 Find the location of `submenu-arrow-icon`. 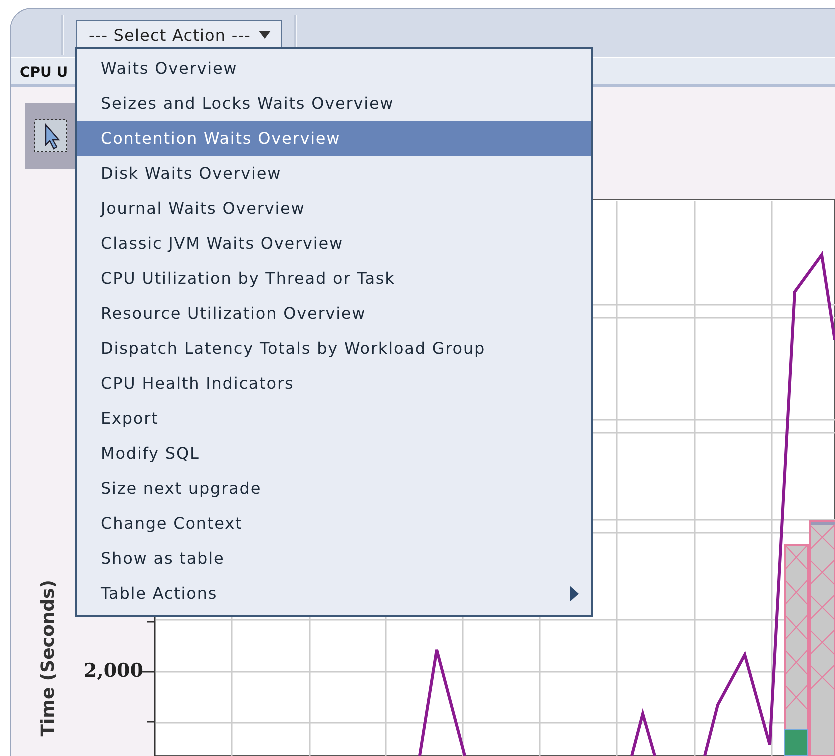

submenu-arrow-icon is located at coordinates (574, 594).